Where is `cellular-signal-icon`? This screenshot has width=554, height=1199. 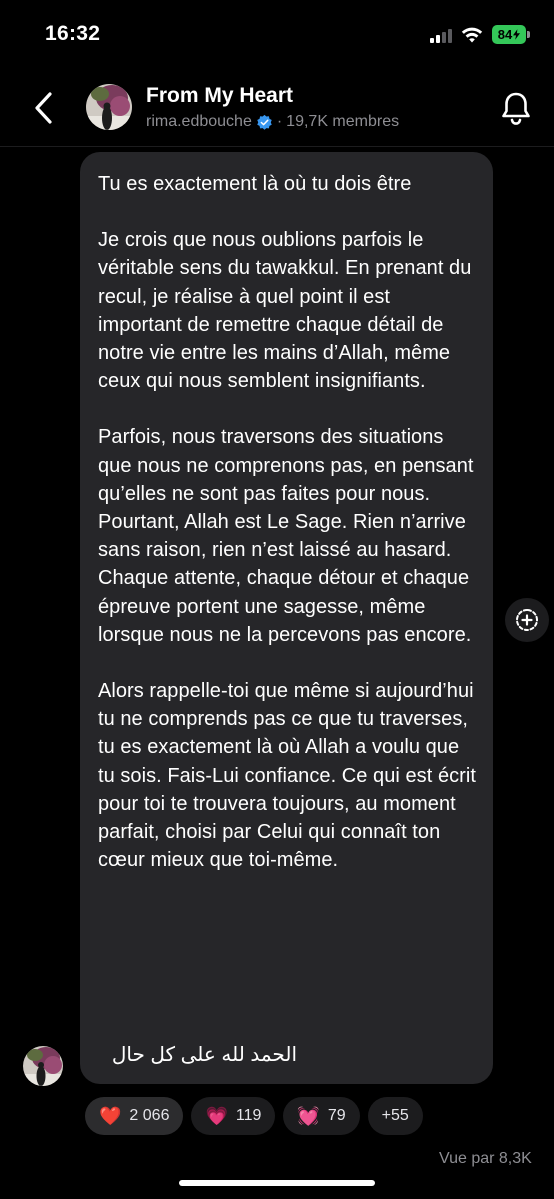
cellular-signal-icon is located at coordinates (443, 35).